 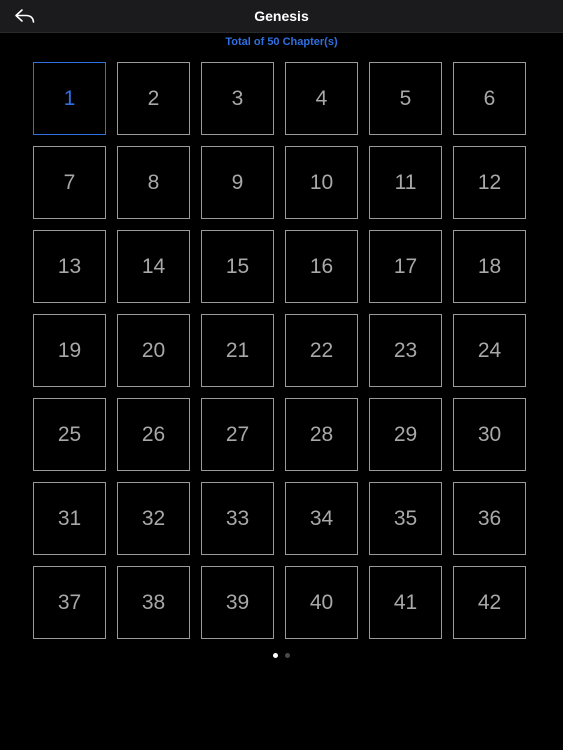 I want to click on chapter-button: 15, so click(x=237, y=266).